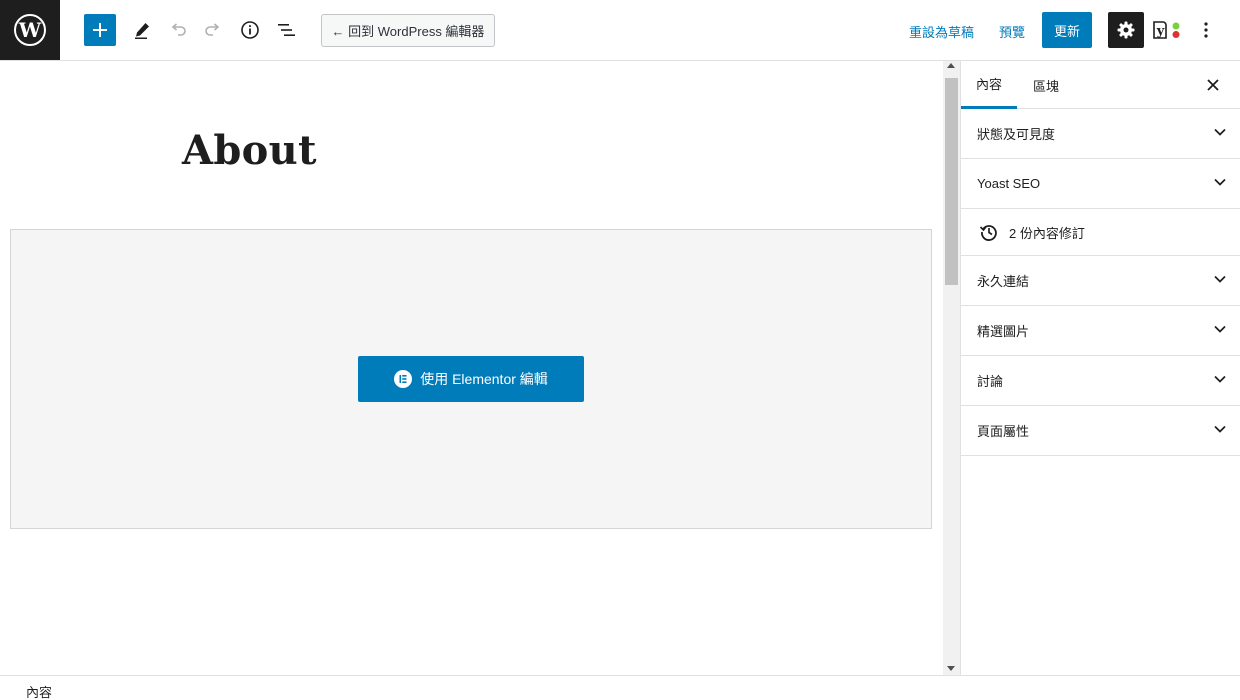 The image size is (1240, 700). Describe the element at coordinates (951, 181) in the screenshot. I see `scroll-thumb` at that location.